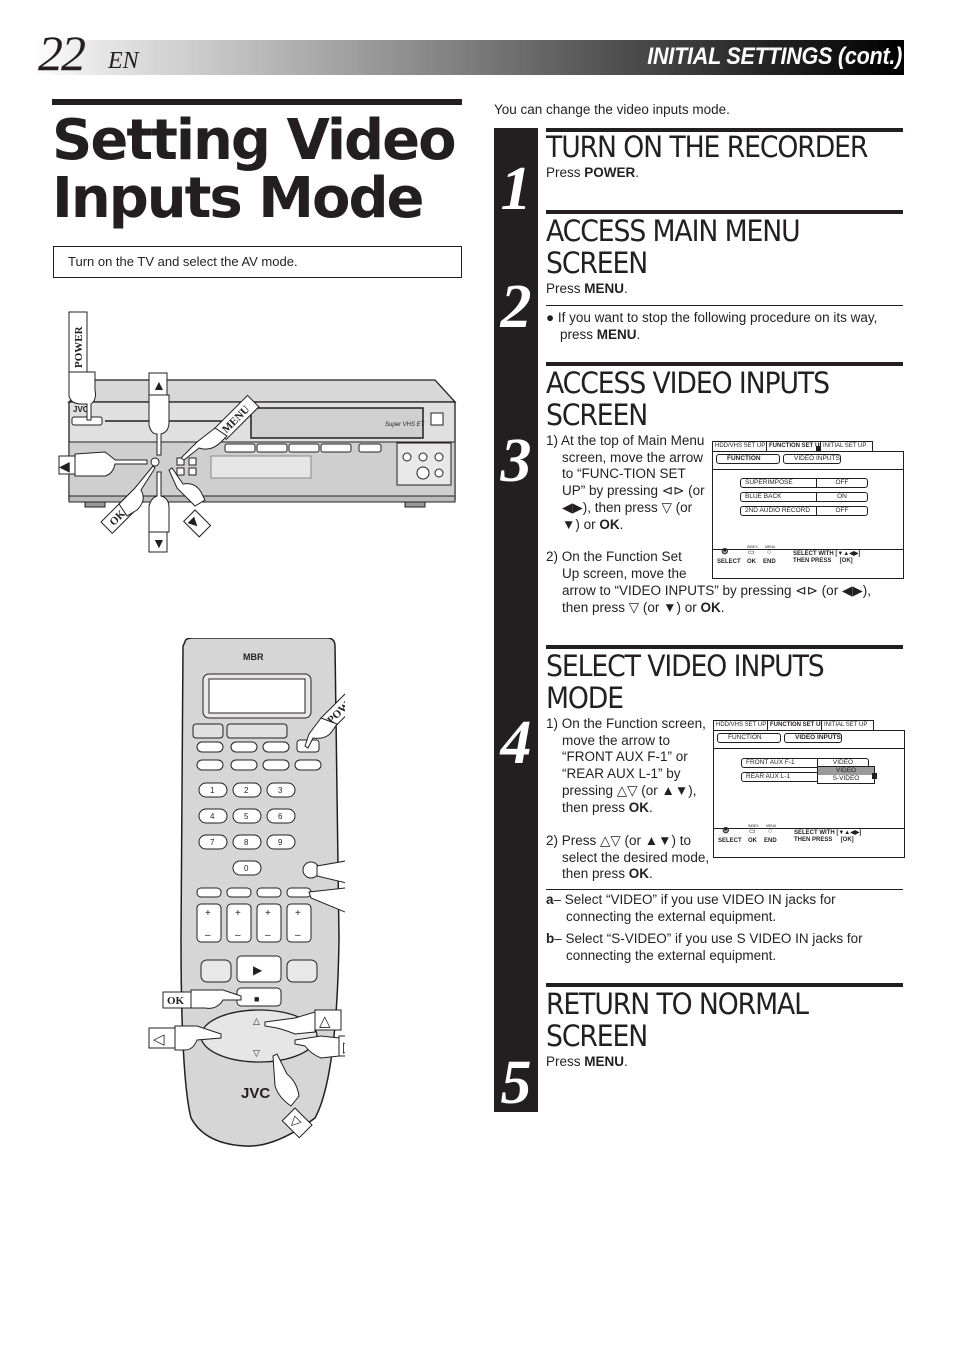 This screenshot has height=1349, width=954. I want to click on step-1-title: TURN ON THE RECORDER, so click(707, 147).